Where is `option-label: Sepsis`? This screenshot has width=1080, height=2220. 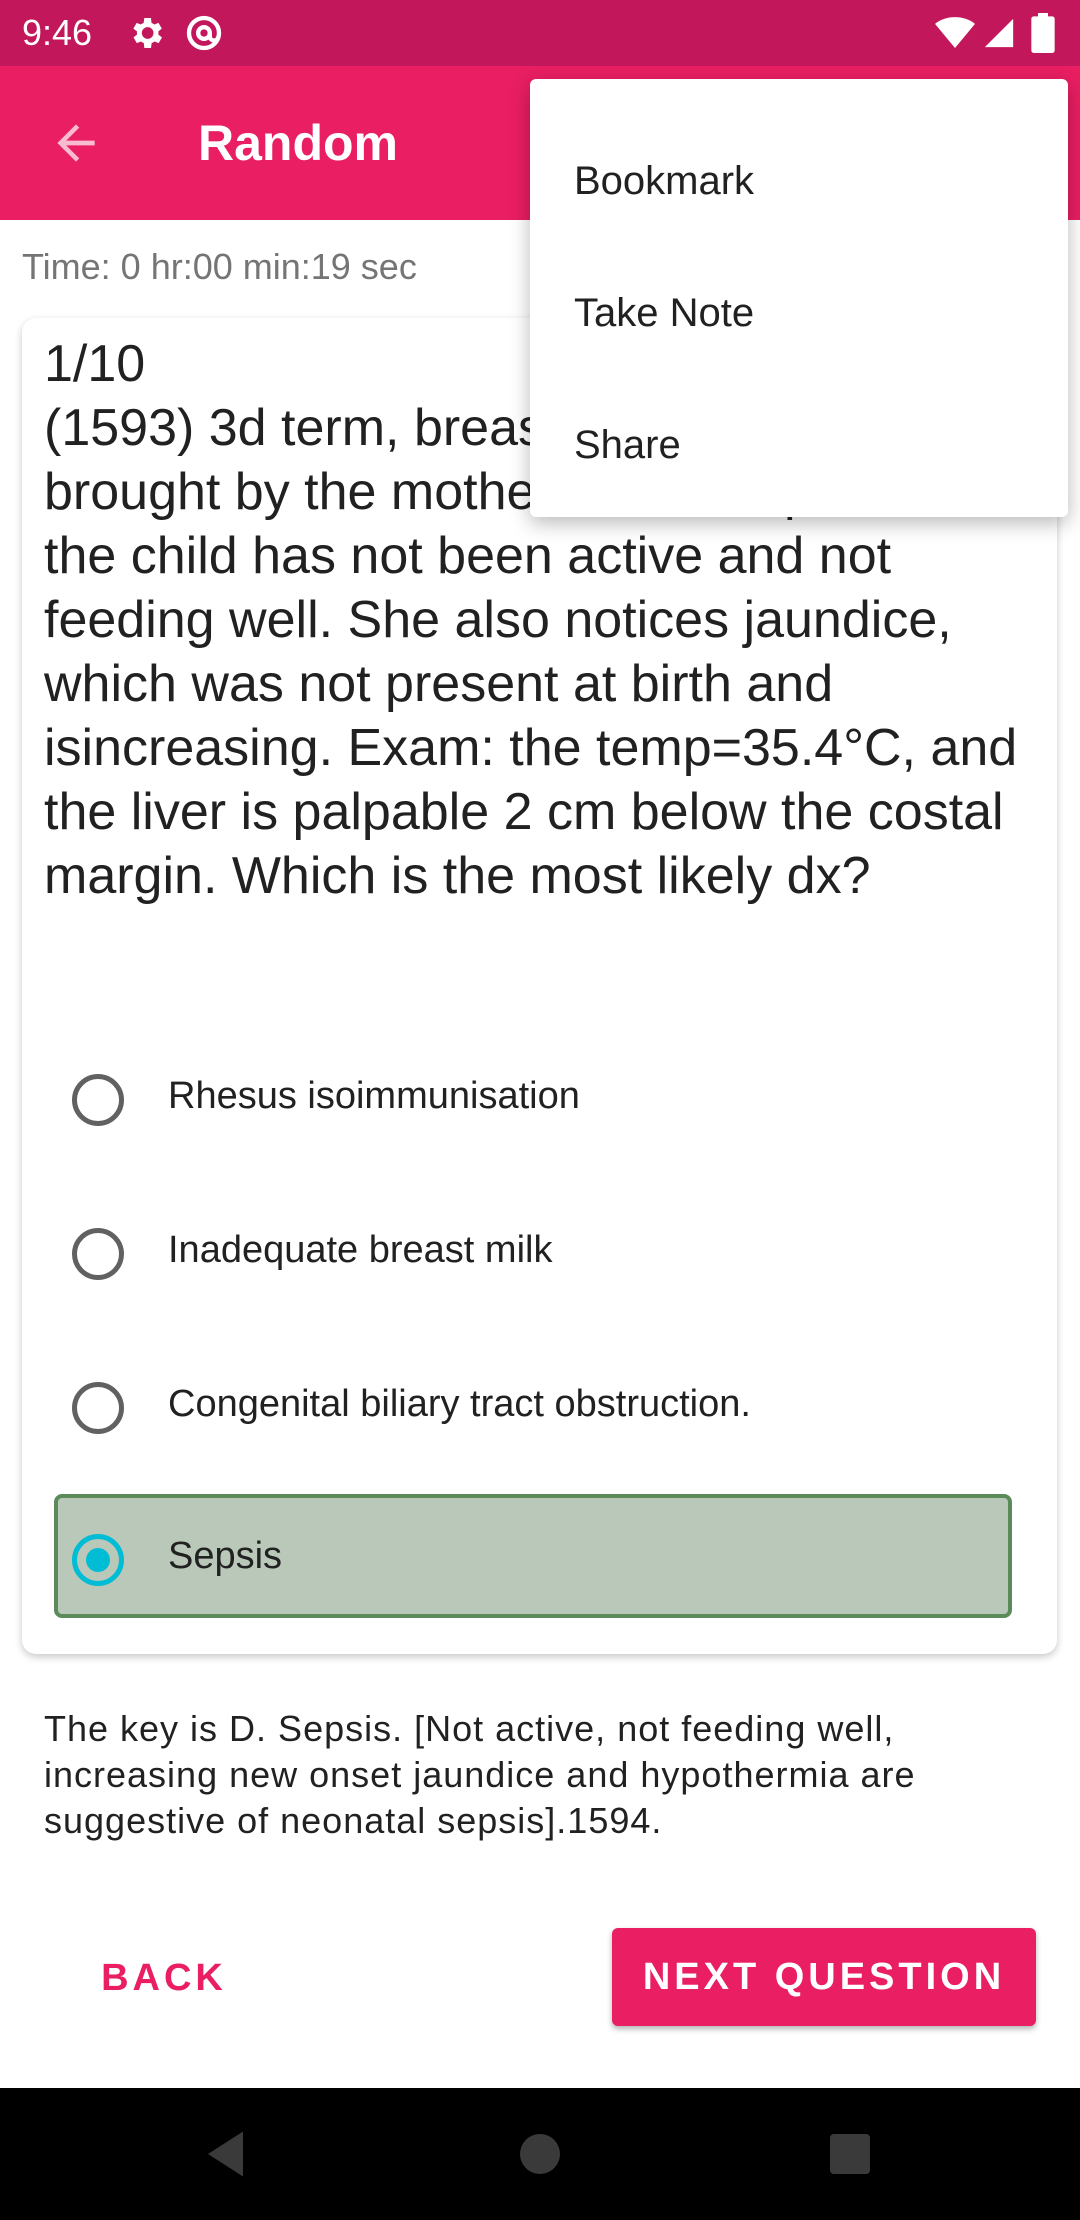 option-label: Sepsis is located at coordinates (225, 1556).